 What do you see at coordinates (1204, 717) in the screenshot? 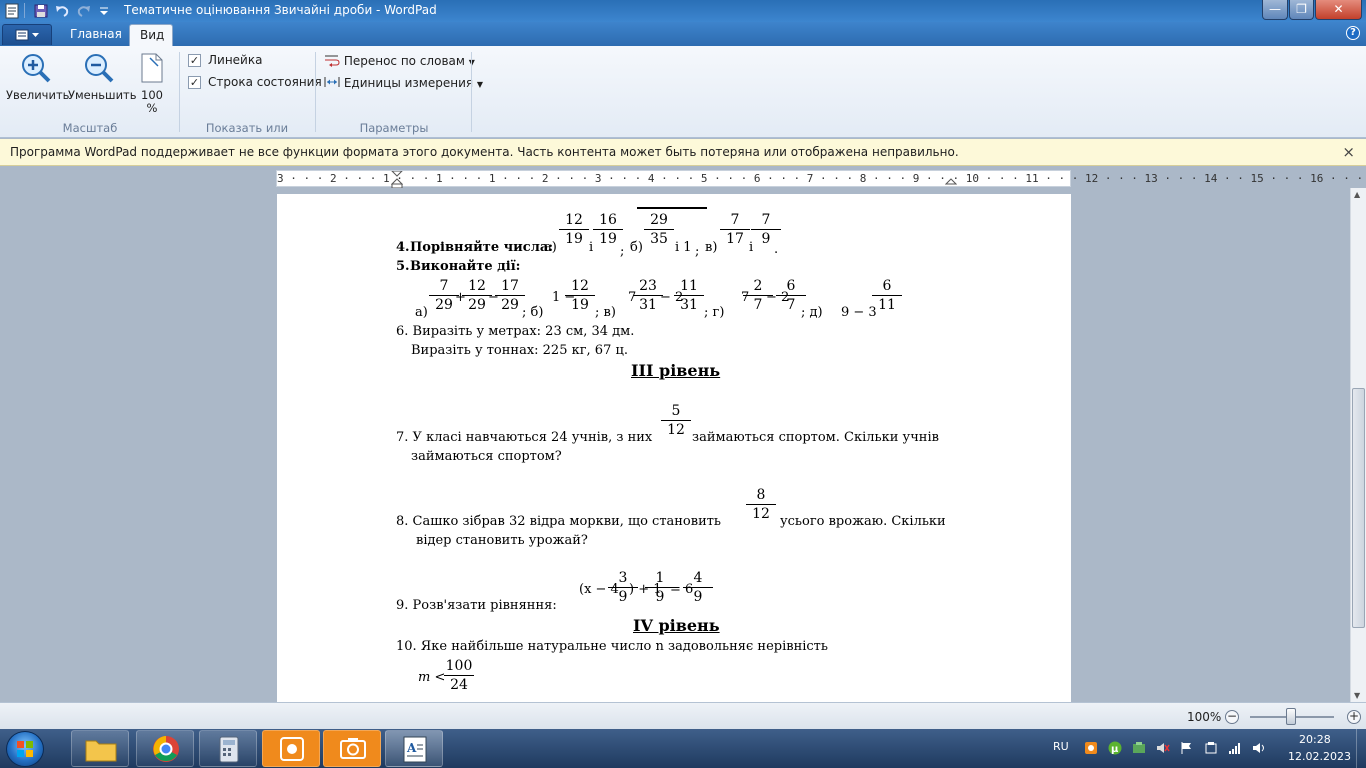
I see `zoom-level: 100%` at bounding box center [1204, 717].